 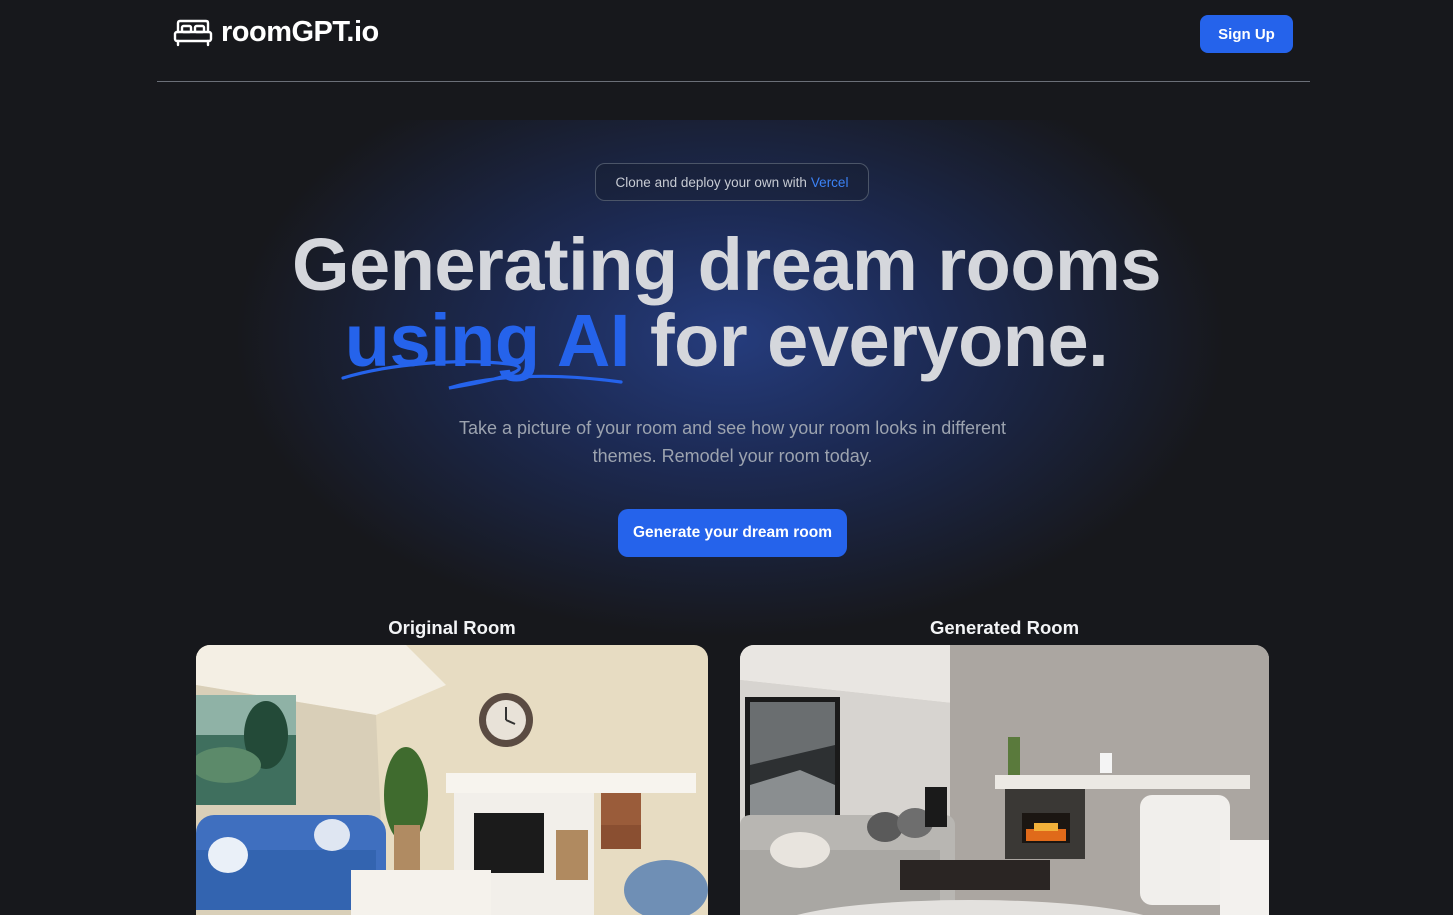 I want to click on bed-icon, so click(x=193, y=33).